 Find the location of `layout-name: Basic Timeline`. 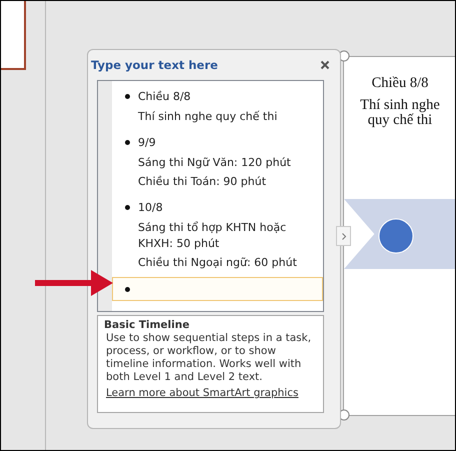

layout-name: Basic Timeline is located at coordinates (147, 325).